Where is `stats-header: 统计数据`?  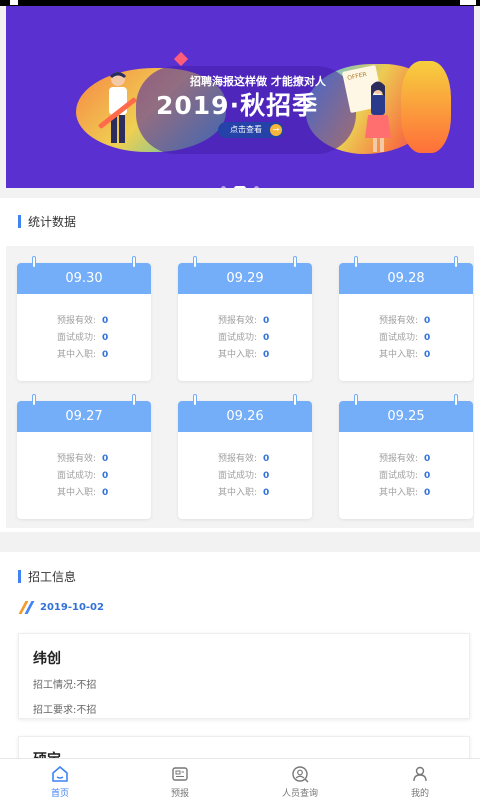 stats-header: 统计数据 is located at coordinates (47, 221).